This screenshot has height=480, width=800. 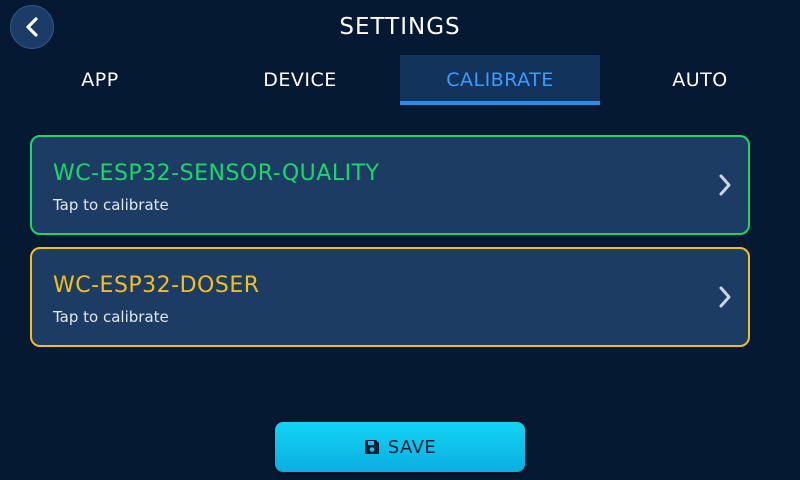 What do you see at coordinates (400, 27) in the screenshot?
I see `page-title: SETTINGS` at bounding box center [400, 27].